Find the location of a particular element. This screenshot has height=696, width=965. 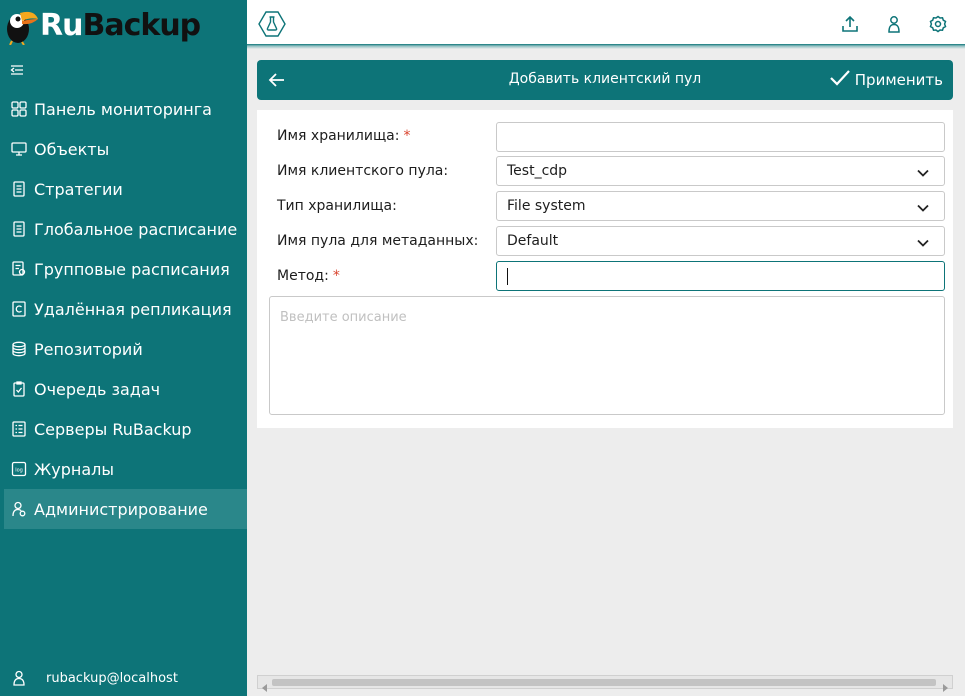

storage-type-label: Тип хранилища: is located at coordinates (337, 206).